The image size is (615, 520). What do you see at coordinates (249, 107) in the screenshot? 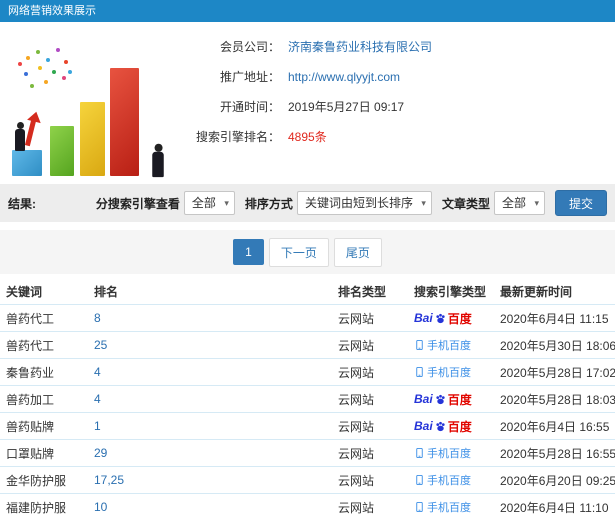
I see `open-time-label: 开通时间：` at bounding box center [249, 107].